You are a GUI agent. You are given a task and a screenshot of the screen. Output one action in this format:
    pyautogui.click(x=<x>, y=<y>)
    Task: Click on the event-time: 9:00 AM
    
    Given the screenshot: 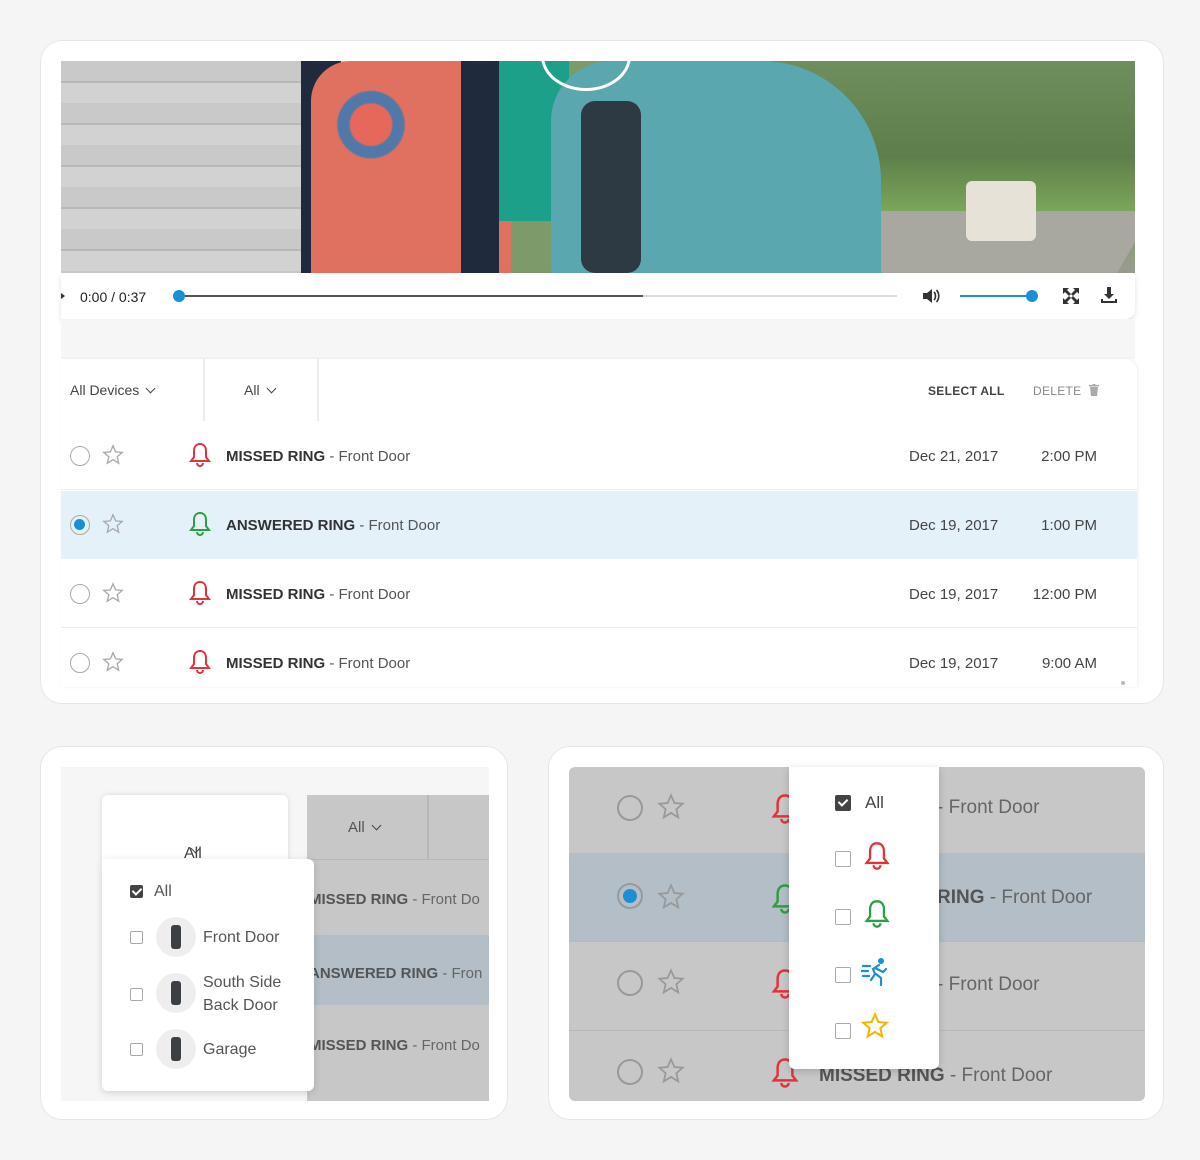 What is the action you would take?
    pyautogui.click(x=1069, y=663)
    